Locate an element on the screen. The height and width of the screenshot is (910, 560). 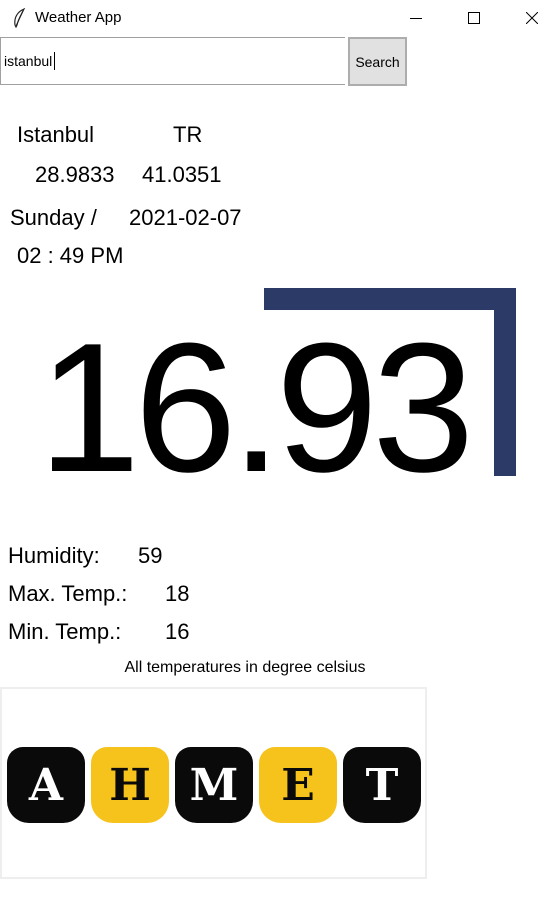
minimize-button is located at coordinates (416, 18).